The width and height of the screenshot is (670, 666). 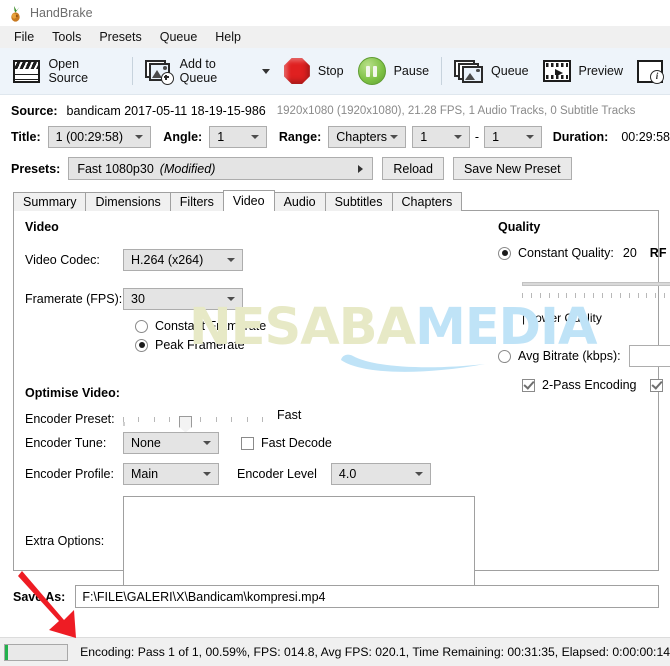 What do you see at coordinates (171, 443) in the screenshot?
I see `encoder-tune-select: None` at bounding box center [171, 443].